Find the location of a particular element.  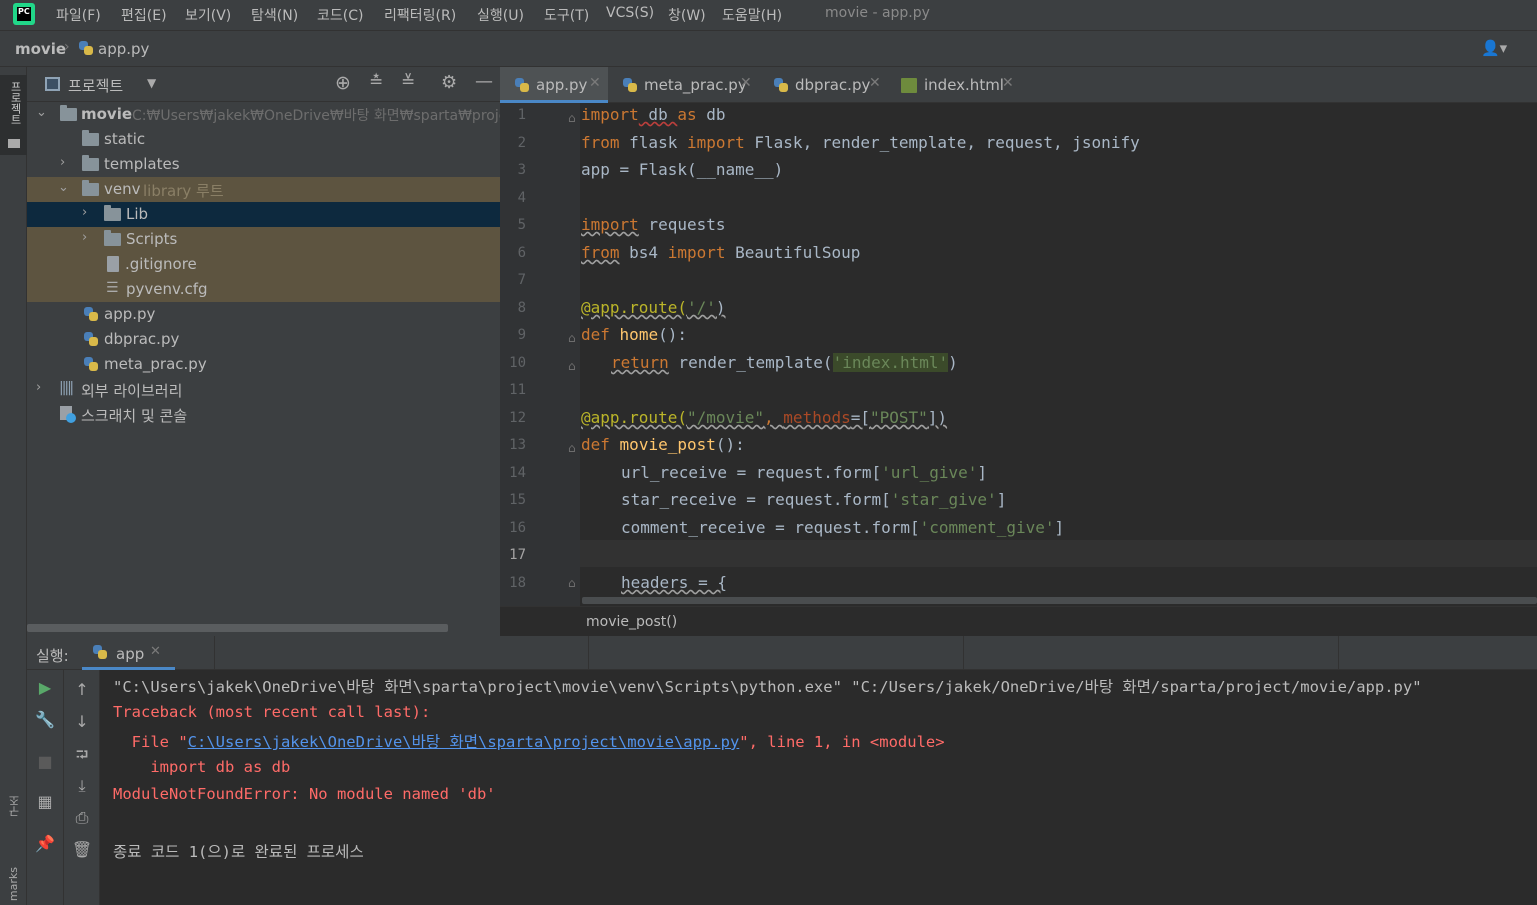

chevron-down-icon: ▼ is located at coordinates (151, 83).